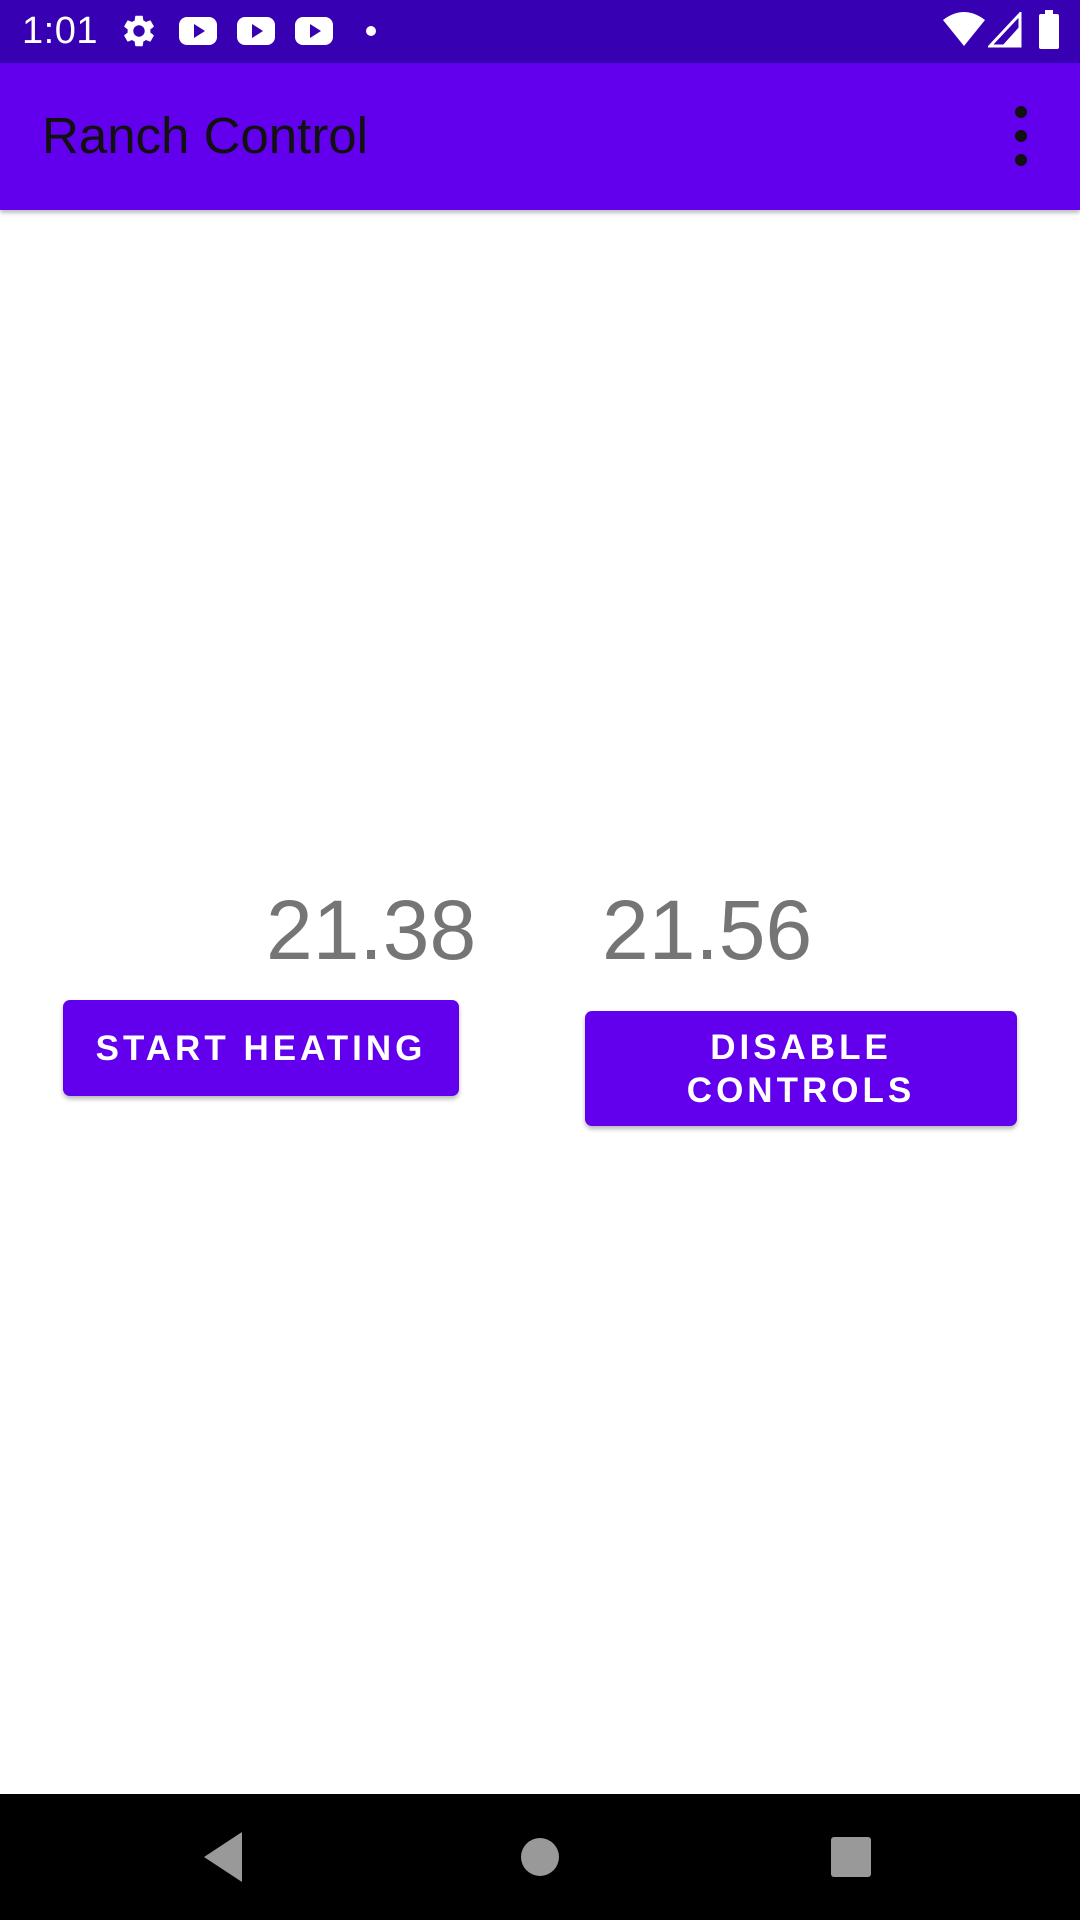 The height and width of the screenshot is (1920, 1080). Describe the element at coordinates (540, 31) in the screenshot. I see `status-bar: 1:01` at that location.